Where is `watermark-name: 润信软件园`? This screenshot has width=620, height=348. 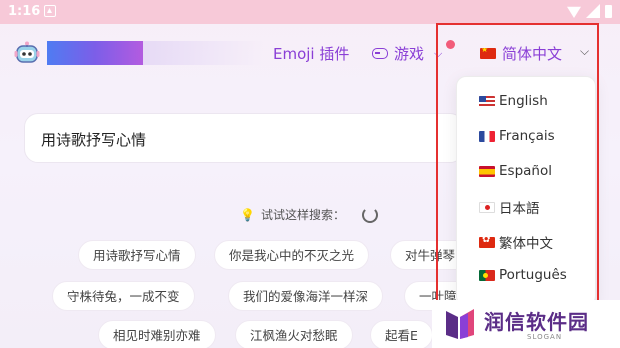
watermark-name: 润信软件园 is located at coordinates (536, 322).